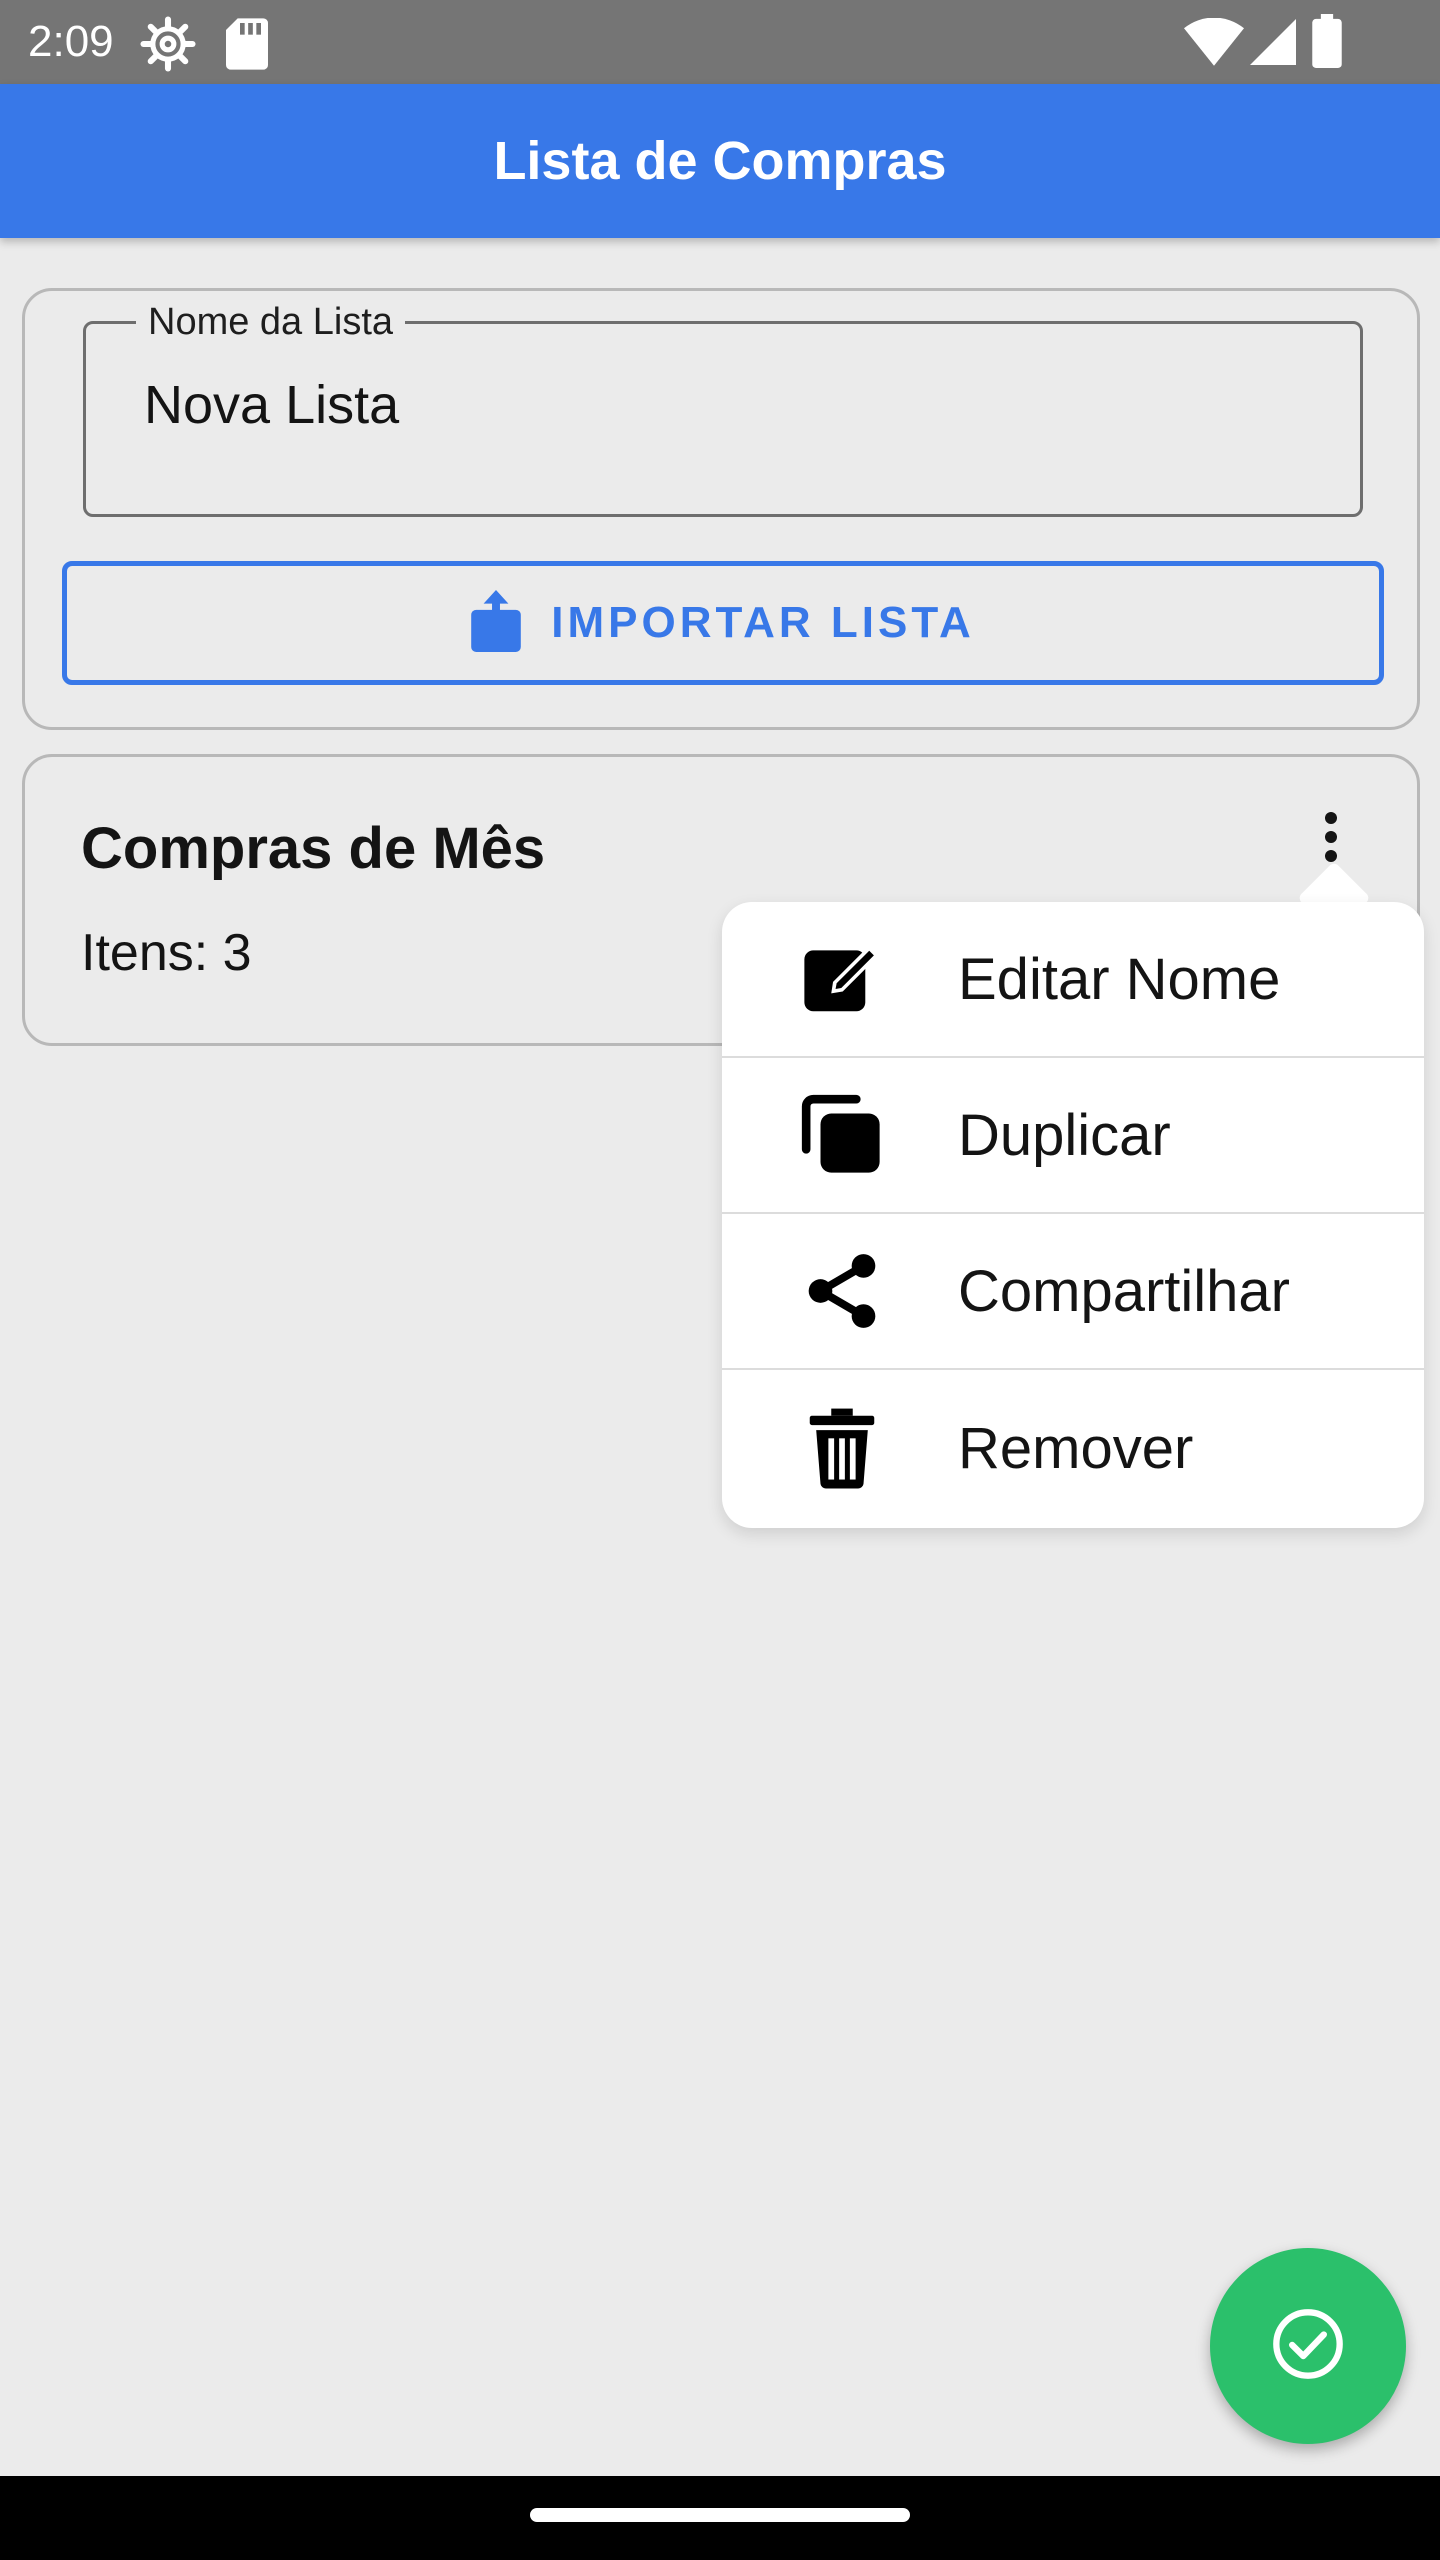  I want to click on list-card-item-count: Itens: 3, so click(166, 953).